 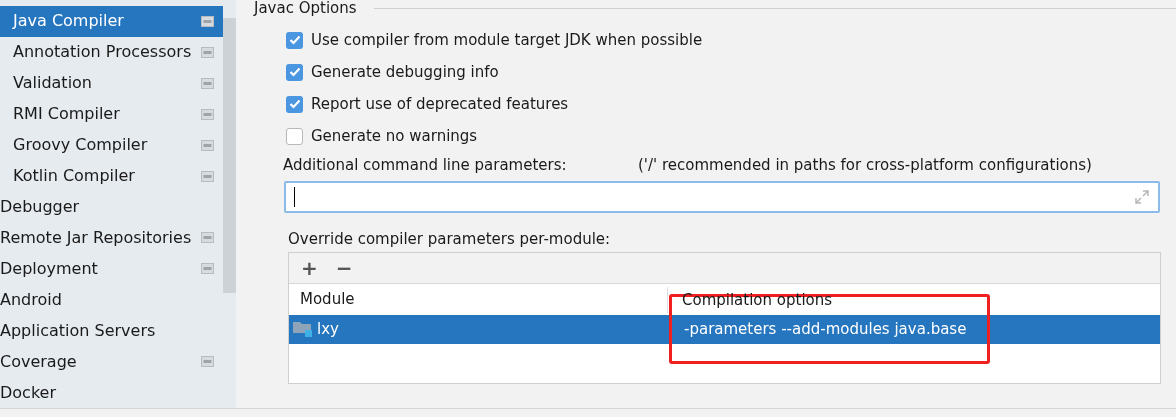 What do you see at coordinates (478, 299) in the screenshot?
I see `column-header: Module` at bounding box center [478, 299].